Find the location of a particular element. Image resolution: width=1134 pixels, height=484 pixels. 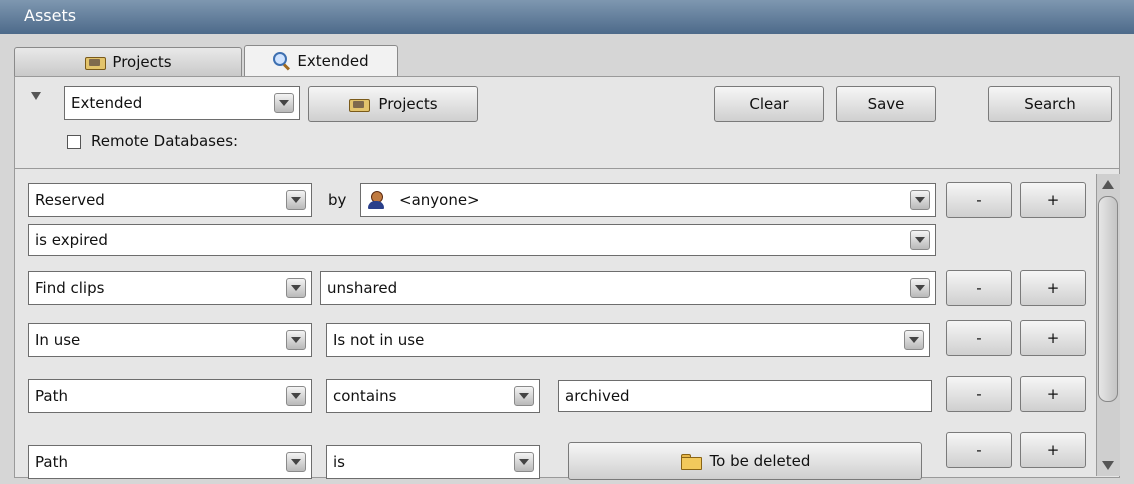

tab-label: Extended is located at coordinates (333, 61).